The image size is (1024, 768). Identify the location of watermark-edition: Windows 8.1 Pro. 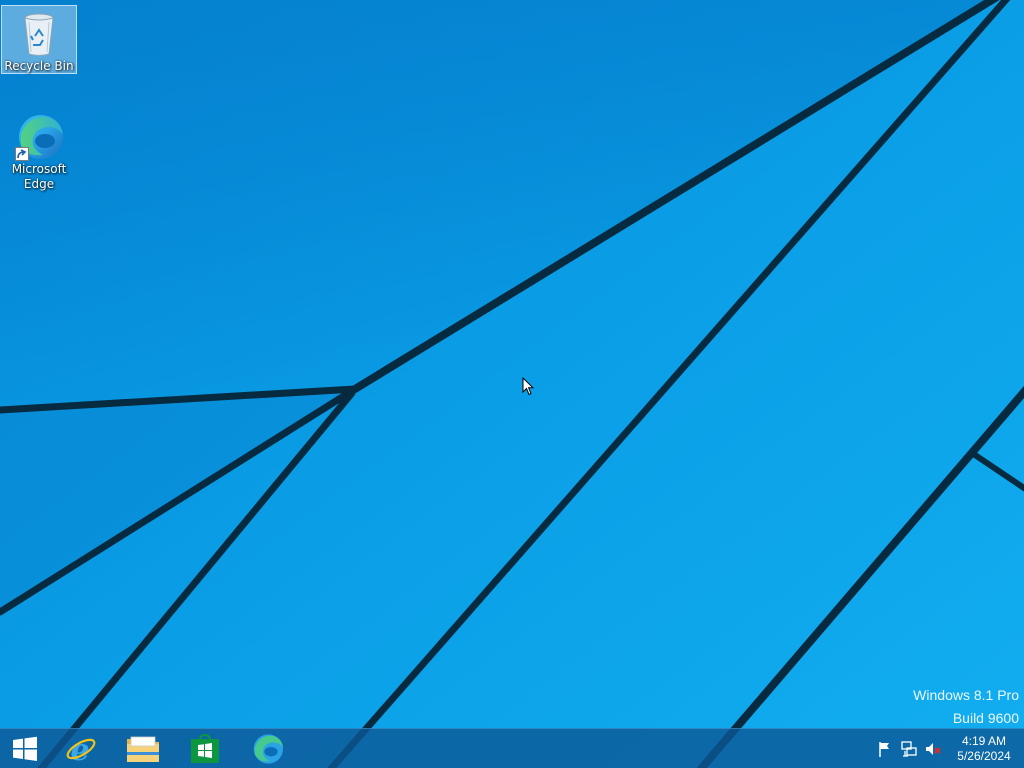
(966, 695).